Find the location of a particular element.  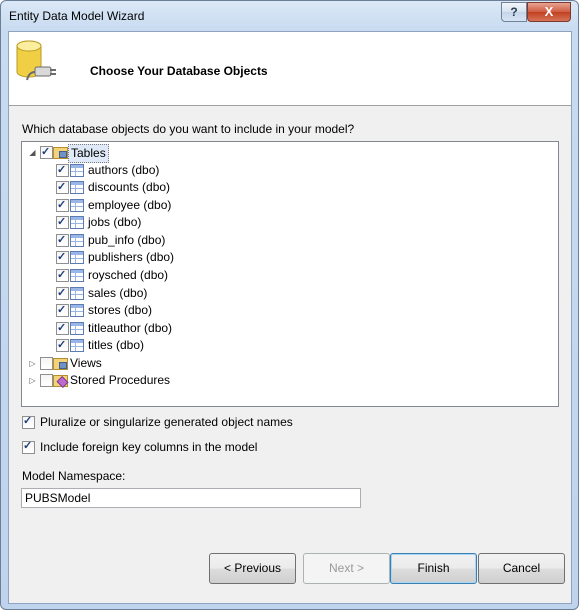

table-label: roysched (dbo) is located at coordinates (128, 275).